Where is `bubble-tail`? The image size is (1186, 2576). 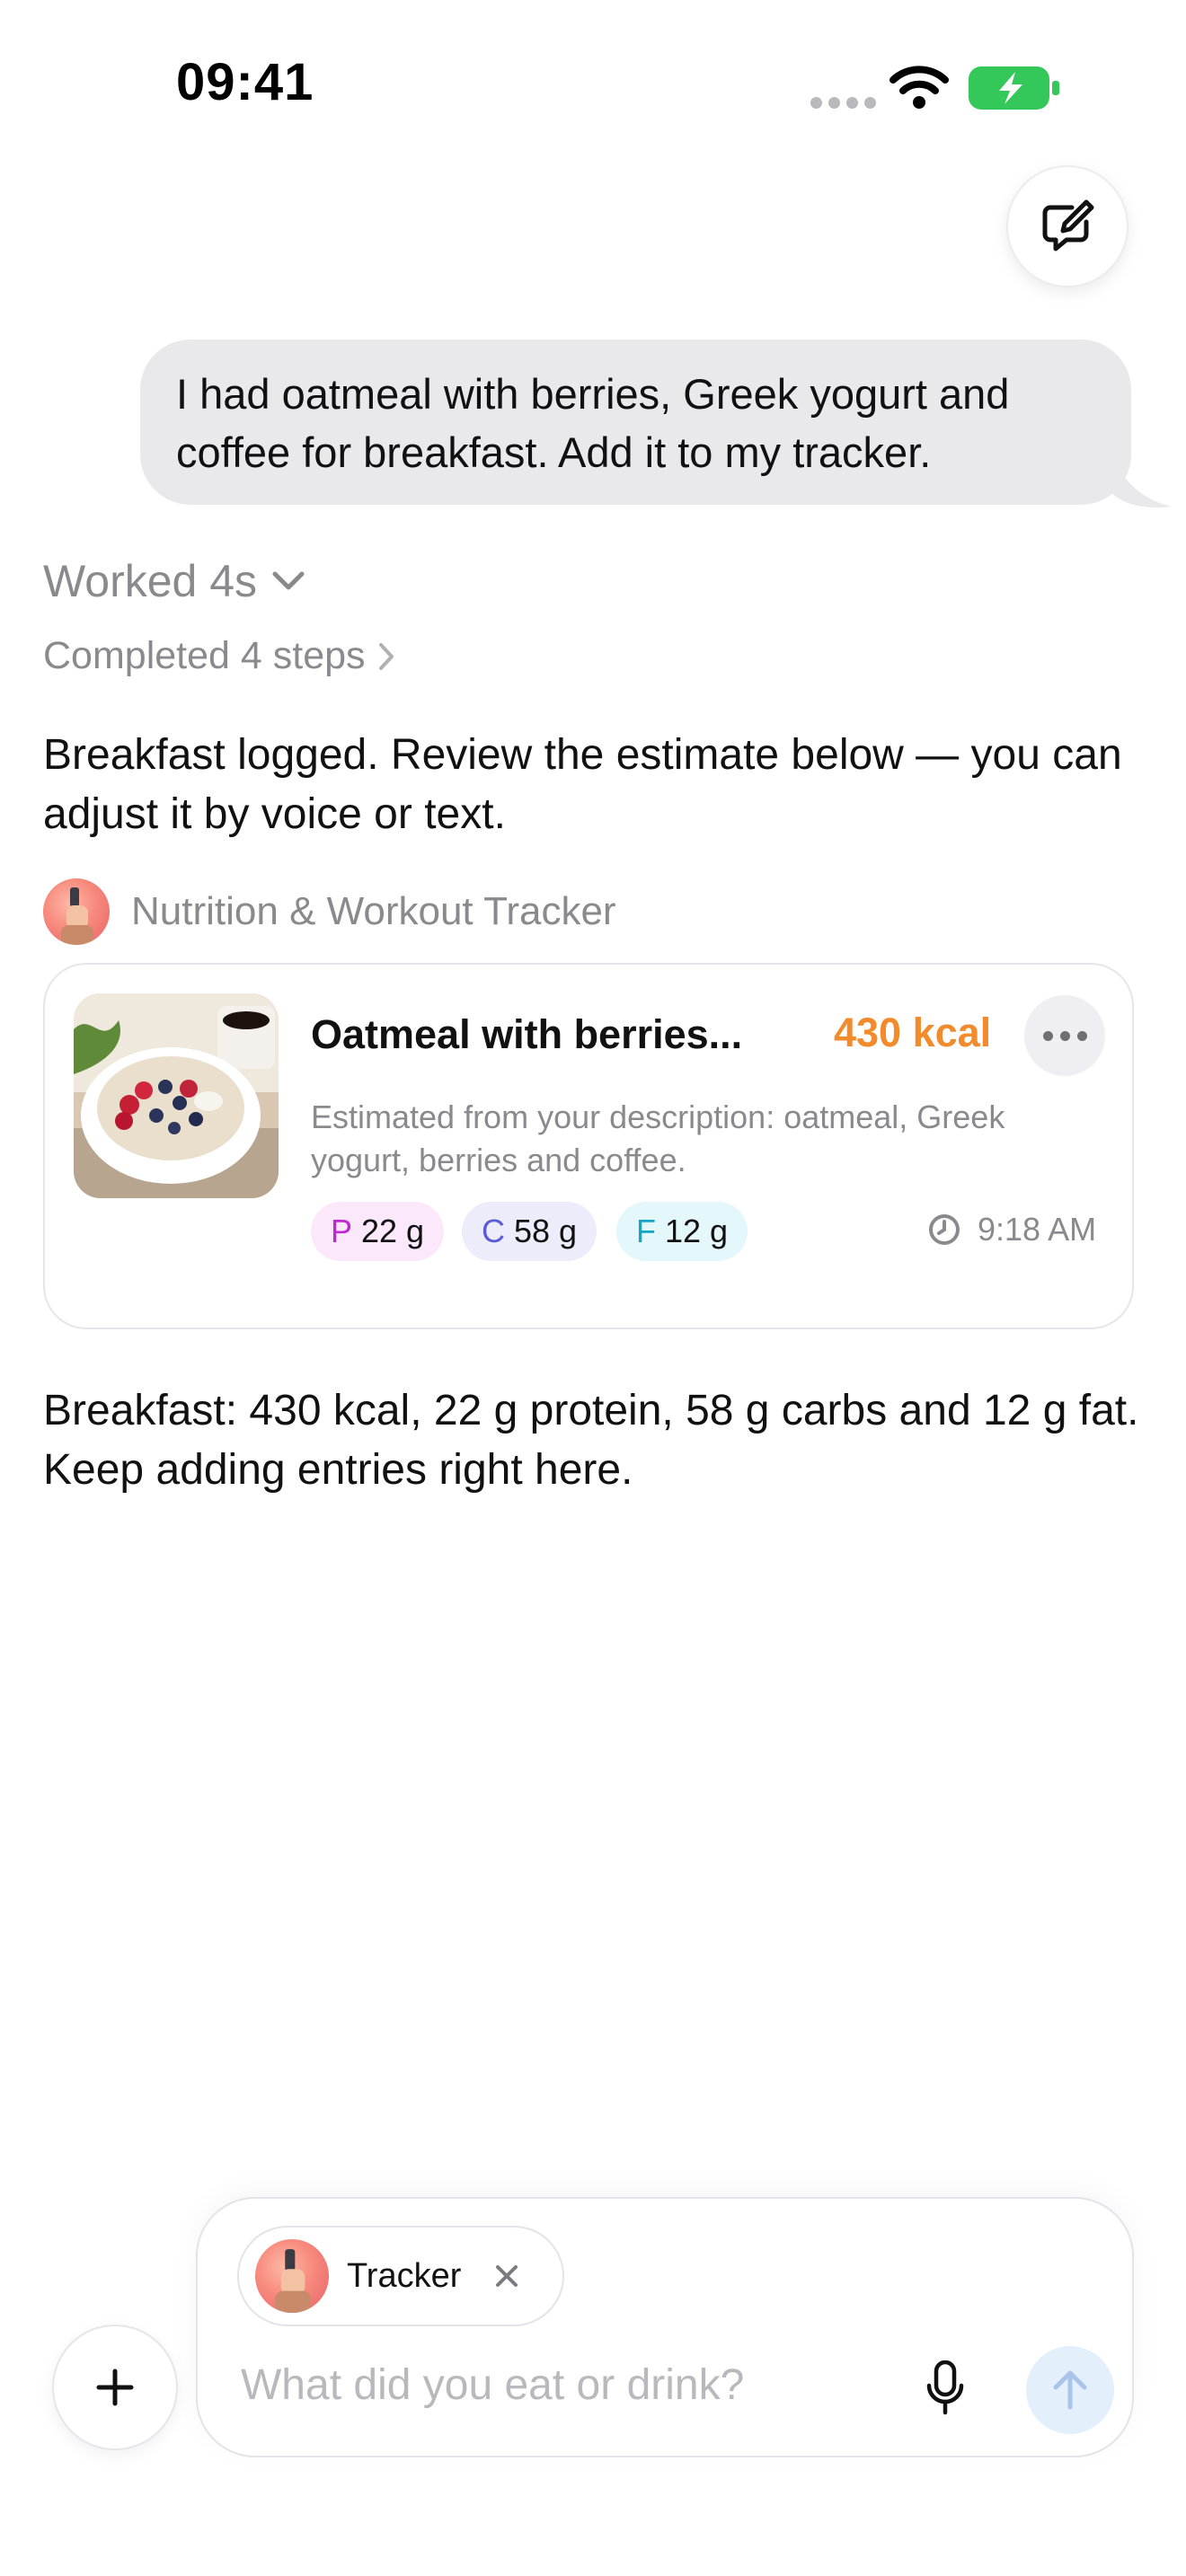
bubble-tail is located at coordinates (1141, 479).